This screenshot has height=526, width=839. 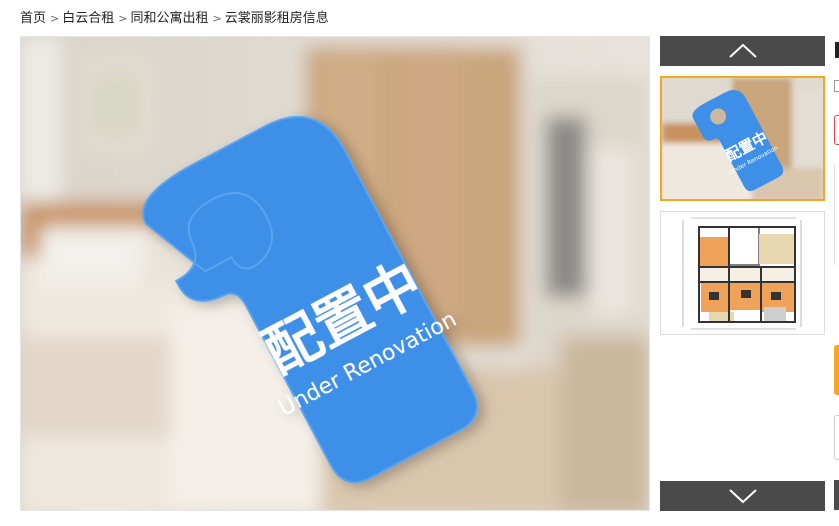 What do you see at coordinates (88, 18) in the screenshot?
I see `breadcrumb-district: 白云合租` at bounding box center [88, 18].